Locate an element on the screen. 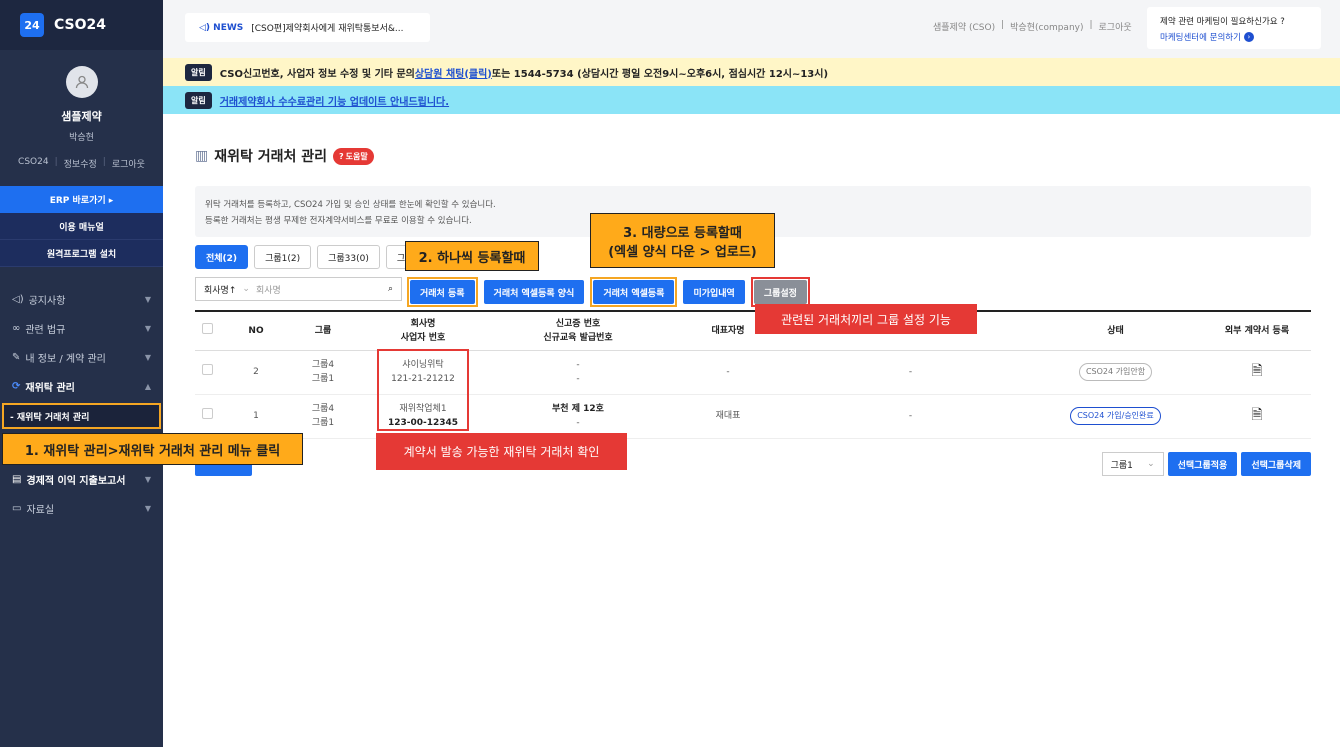 This screenshot has height=747, width=1340. profile: 샘플제약 박승현 CSO24 | 정보수정 | 로그아웃 is located at coordinates (81, 118).